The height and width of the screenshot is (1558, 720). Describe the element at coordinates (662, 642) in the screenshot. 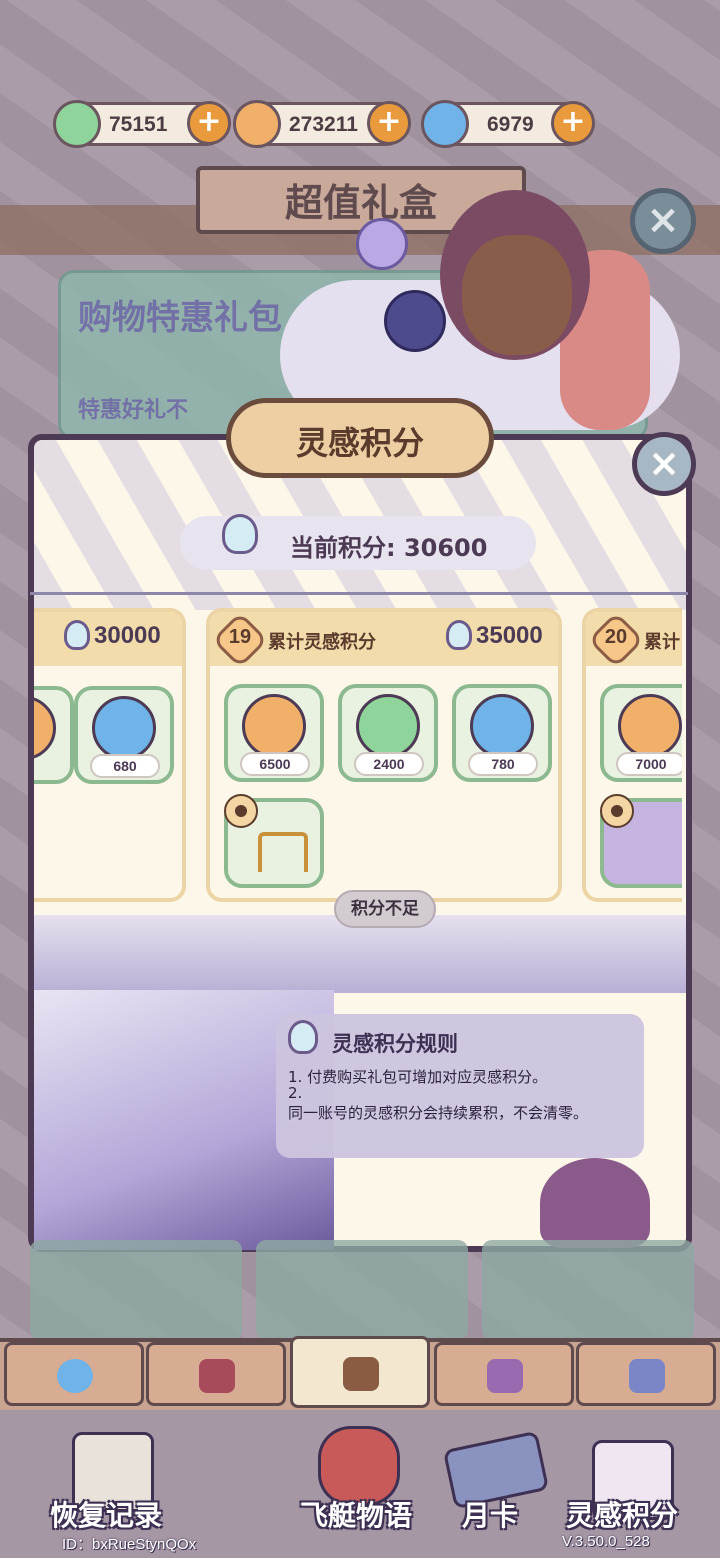

I see `card-label: 累计` at that location.